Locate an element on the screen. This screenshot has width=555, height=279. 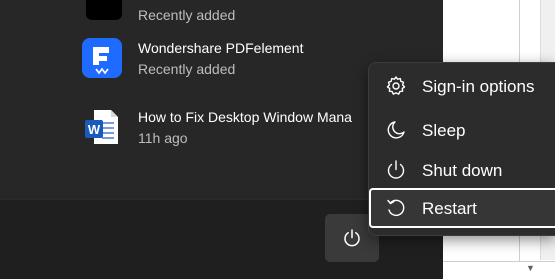
restart-menu-item: Restart is located at coordinates (462, 208).